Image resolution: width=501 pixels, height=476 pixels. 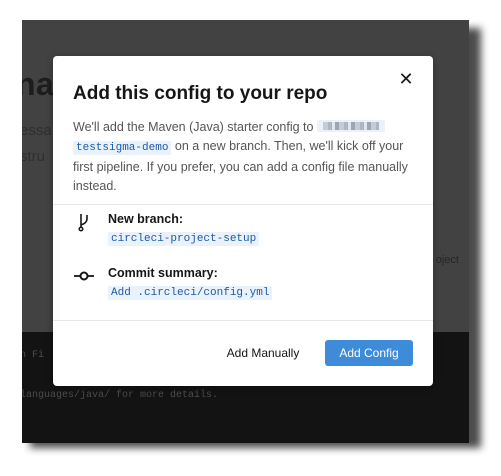 I want to click on commit-label: Commit summary:, so click(x=163, y=273).